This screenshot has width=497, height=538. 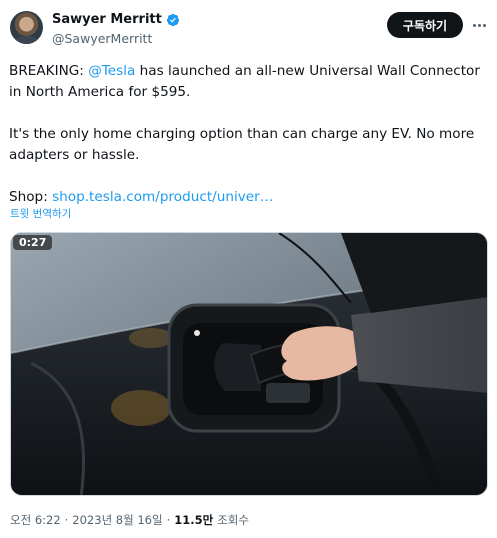 I want to click on tweet-meta: 오전 6:22 · 2023년 8월 16일 · 11.5만 조회수, so click(x=129, y=520).